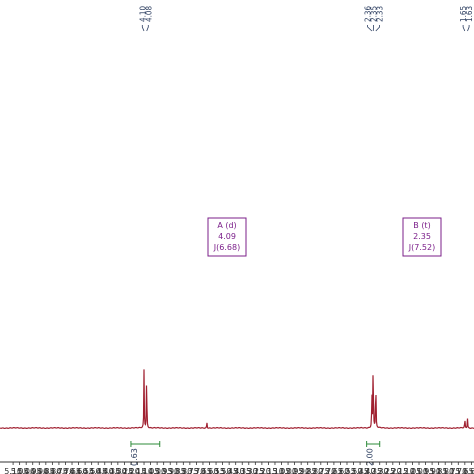  Describe the element at coordinates (469, 14) in the screenshot. I see `peak-shift-label: 1.63` at that location.